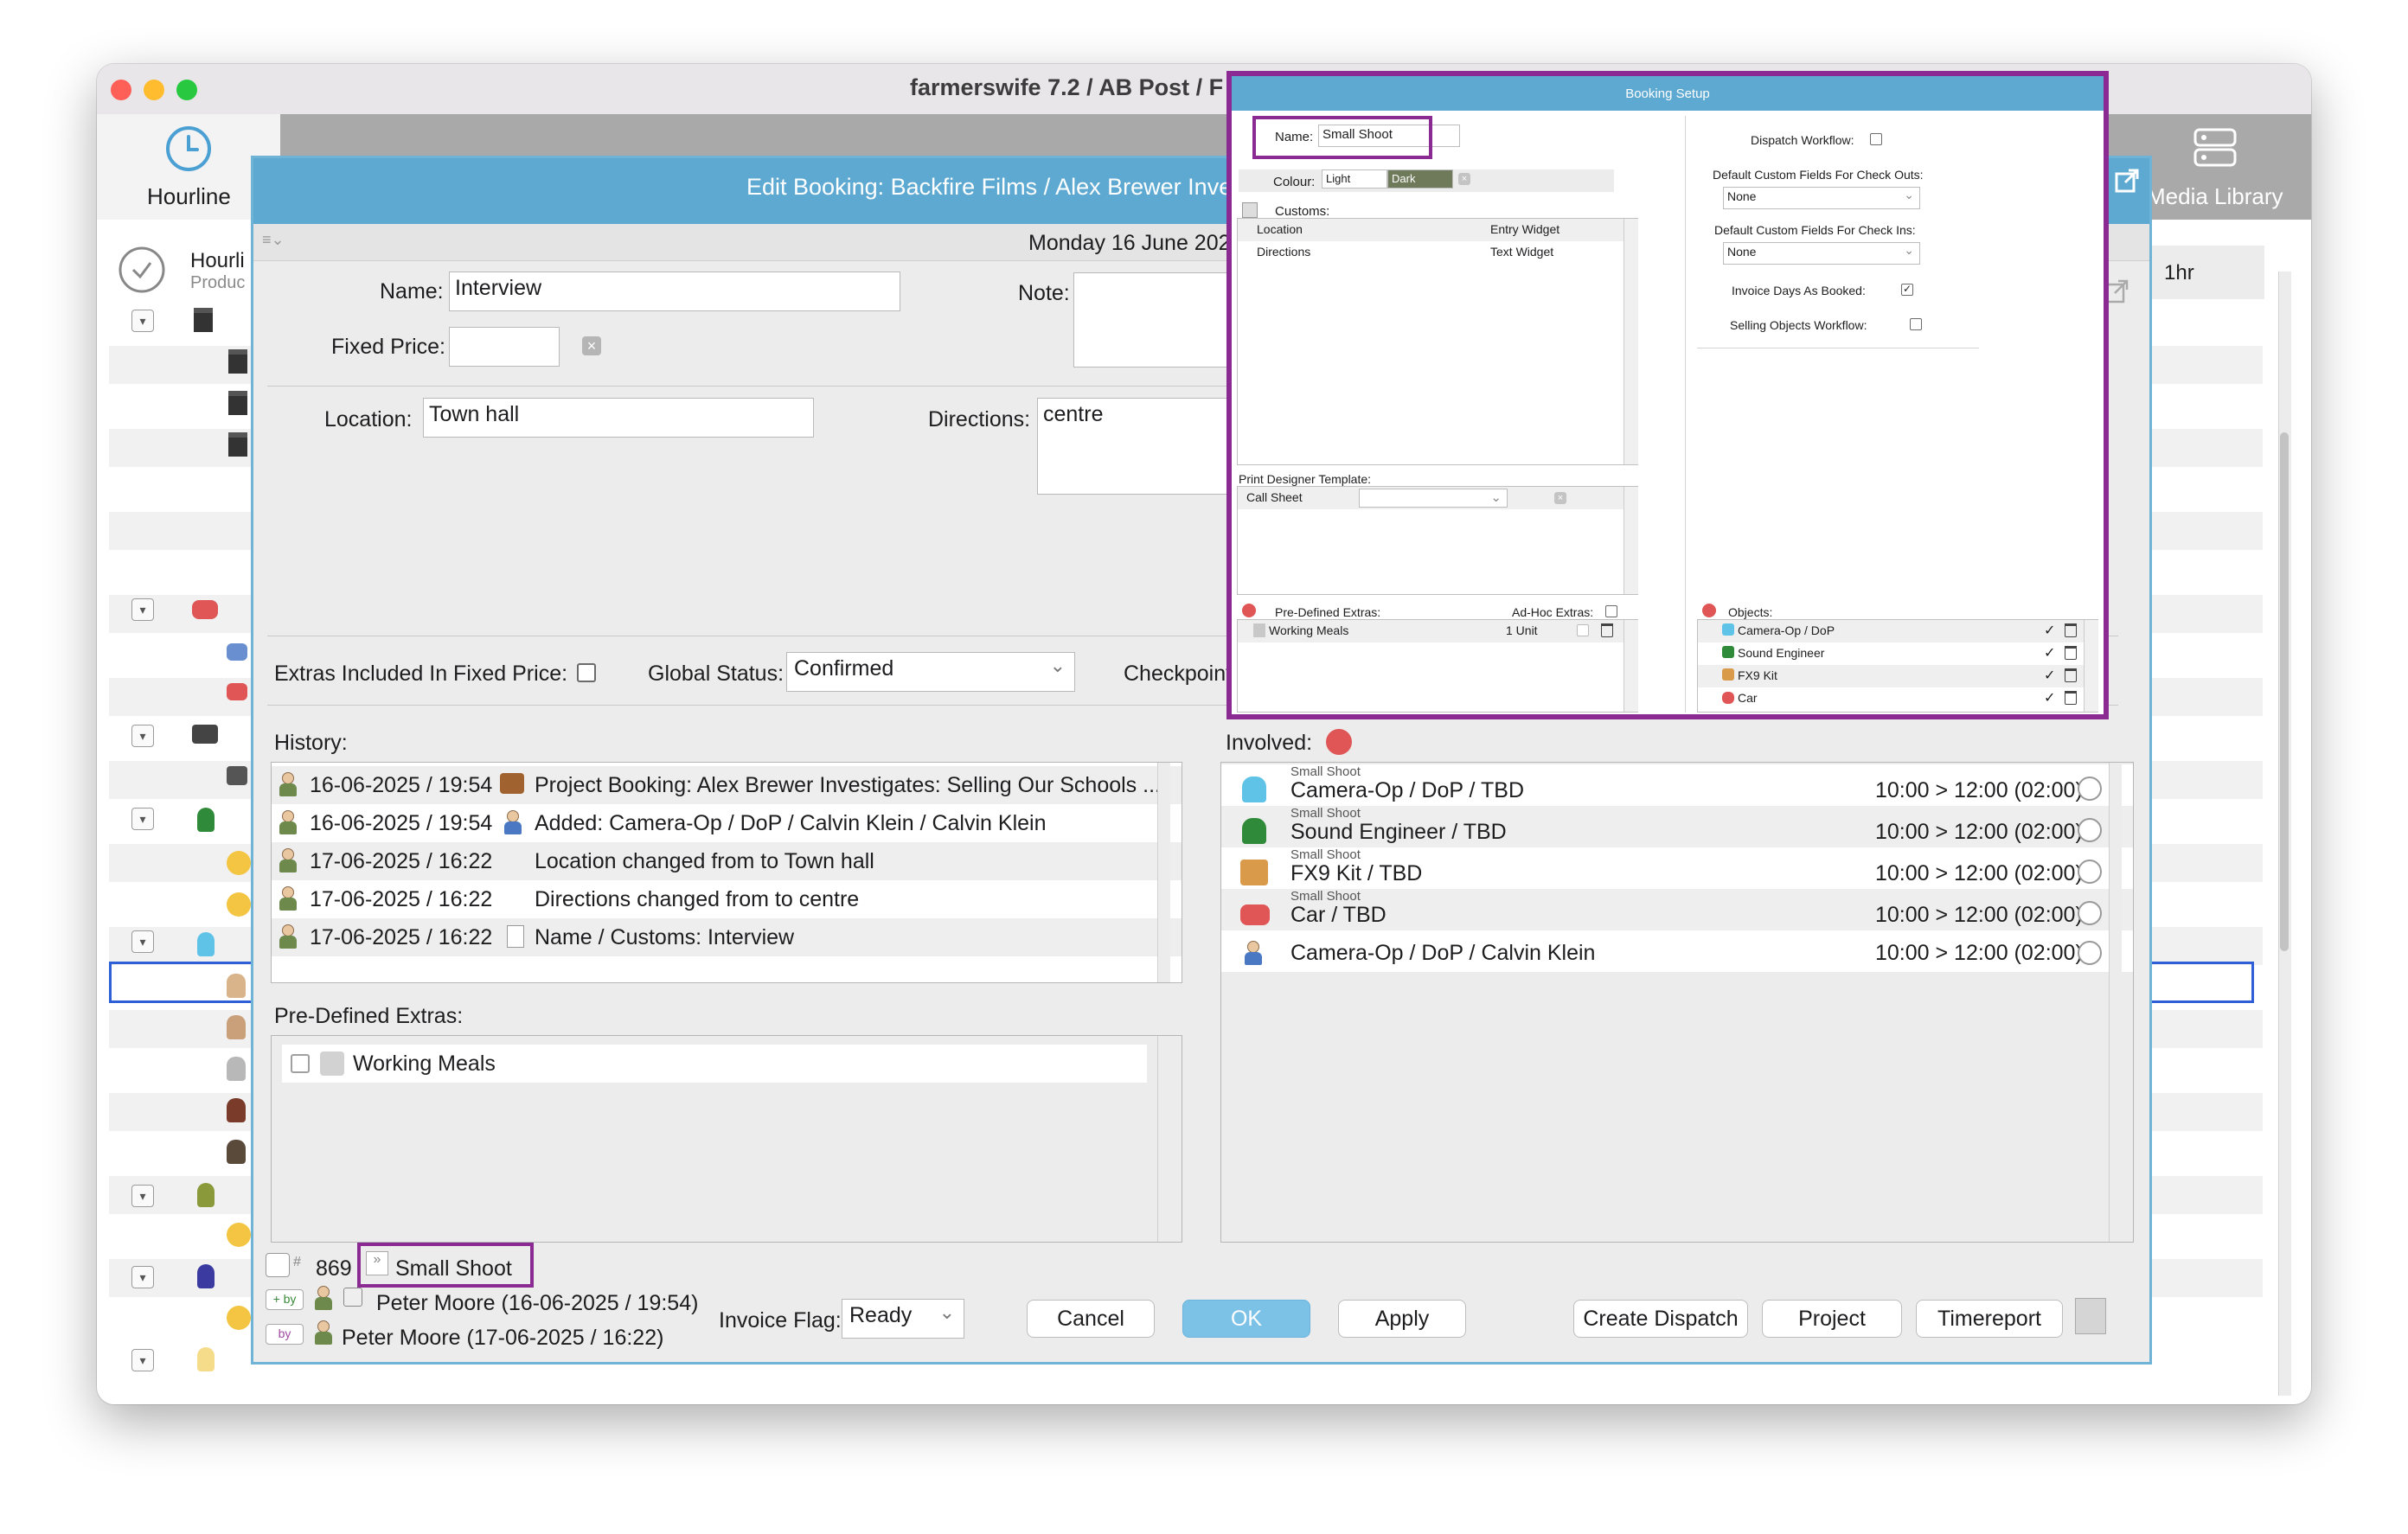  What do you see at coordinates (2115, 1002) in the screenshot?
I see `involved-scrollbar` at bounding box center [2115, 1002].